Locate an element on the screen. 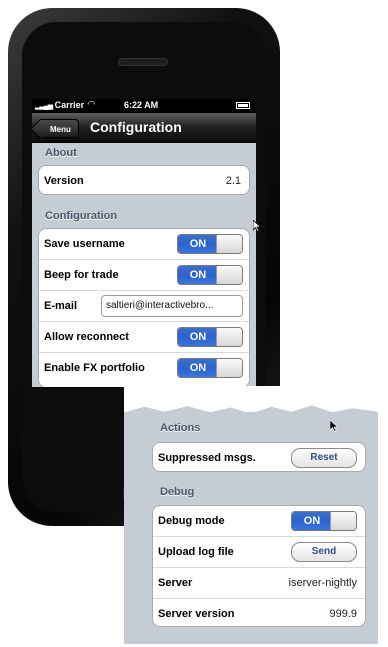  wifi-icon: ◠ is located at coordinates (91, 104).